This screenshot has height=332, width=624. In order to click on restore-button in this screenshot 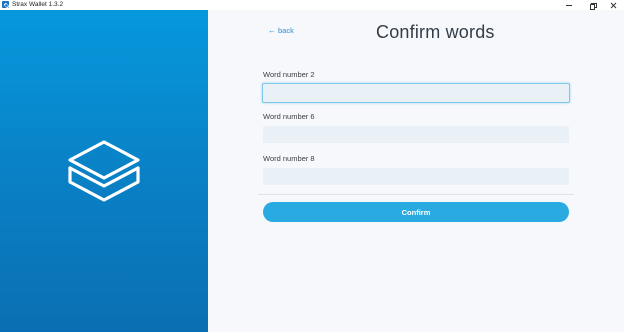, I will do `click(592, 5)`.